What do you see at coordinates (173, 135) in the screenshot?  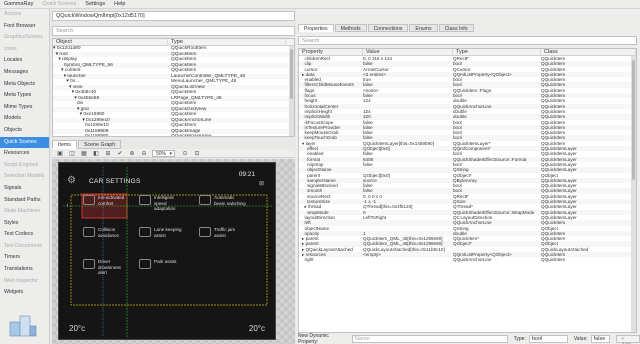 I see `tree-row: 0x1185580 QQuickMouseArea` at bounding box center [173, 135].